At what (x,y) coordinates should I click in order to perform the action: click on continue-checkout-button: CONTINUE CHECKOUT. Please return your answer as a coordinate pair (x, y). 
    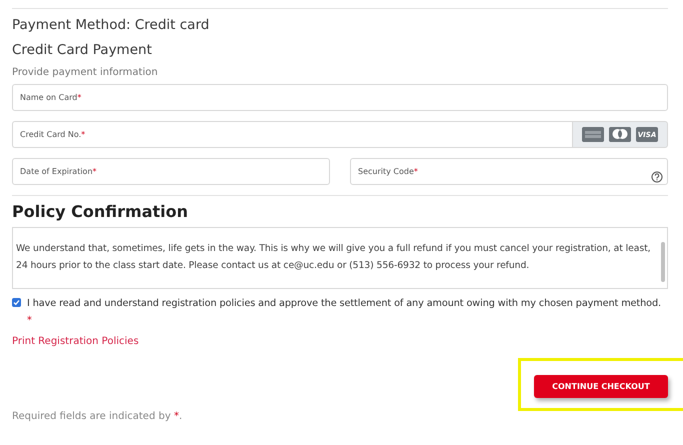
    Looking at the image, I should click on (601, 386).